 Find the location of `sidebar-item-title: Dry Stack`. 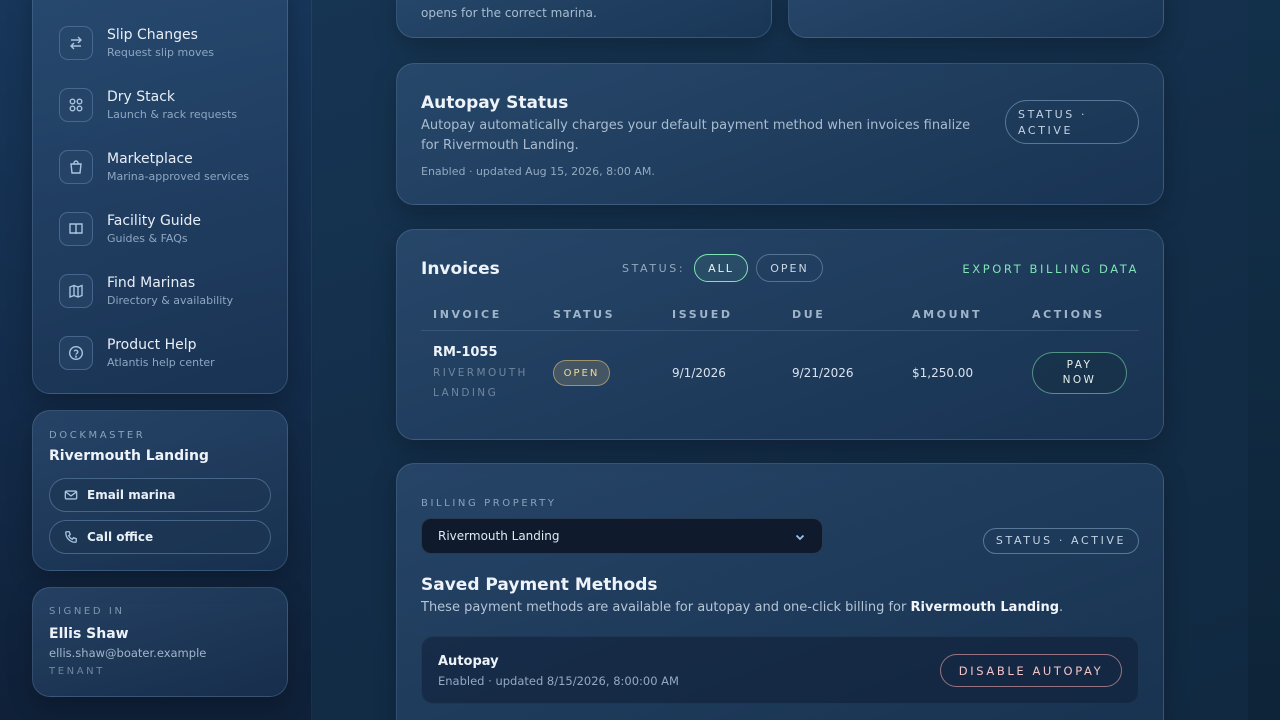

sidebar-item-title: Dry Stack is located at coordinates (141, 97).